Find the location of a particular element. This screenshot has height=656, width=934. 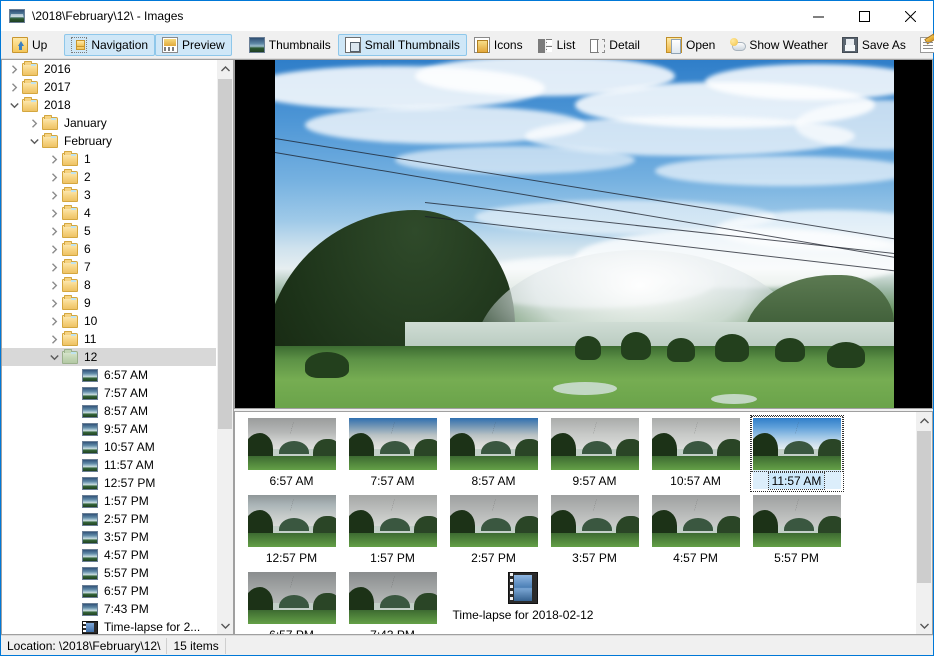

toolbar-button-navigation: Navigation is located at coordinates (110, 44).